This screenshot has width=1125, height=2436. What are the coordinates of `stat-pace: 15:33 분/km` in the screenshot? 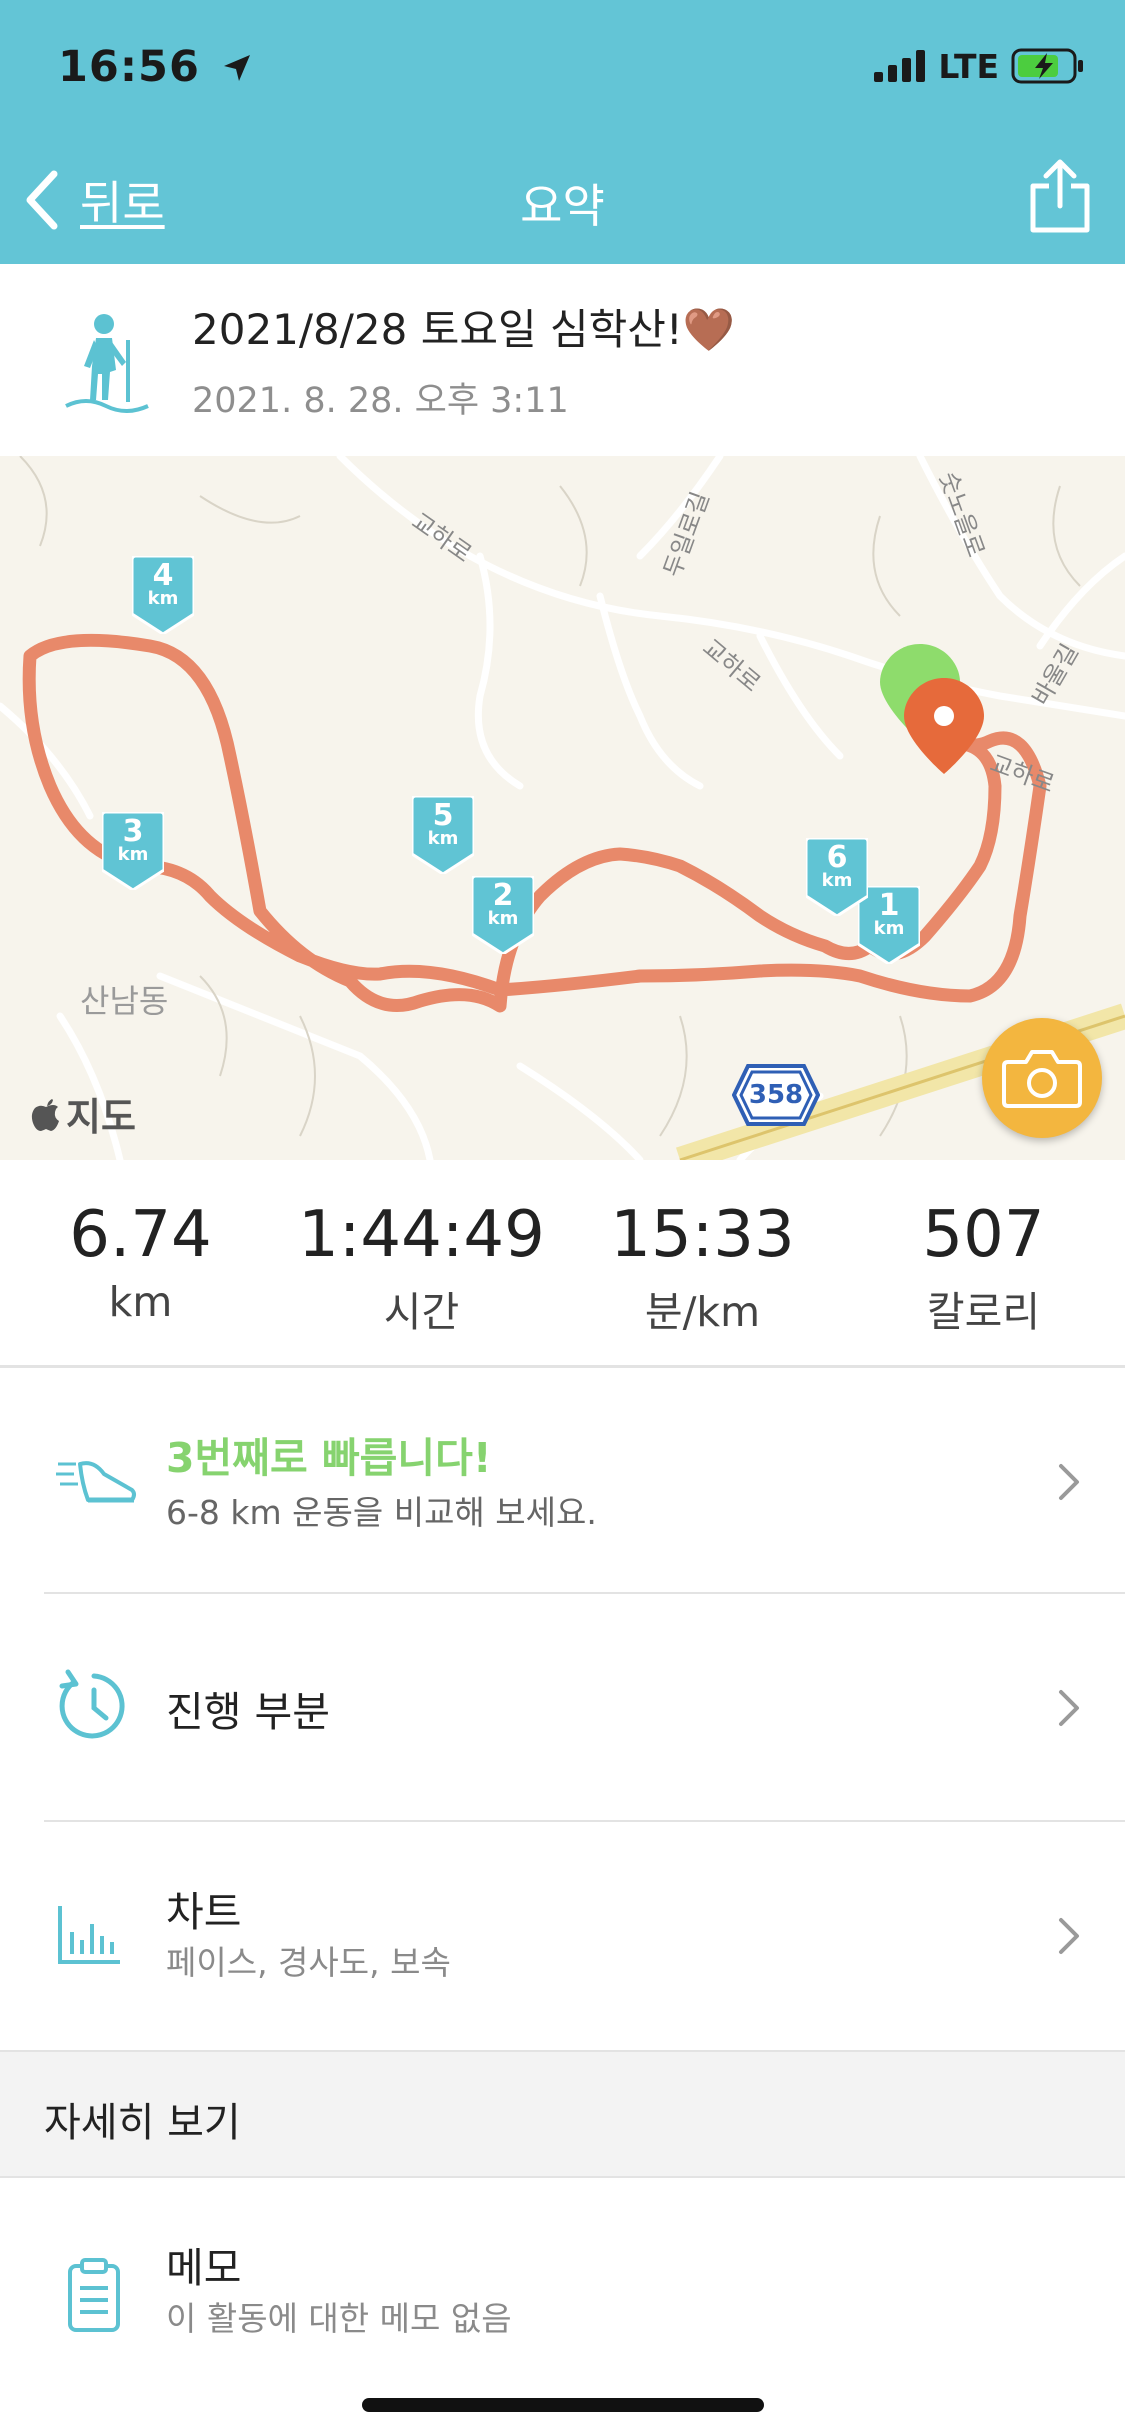 It's located at (702, 1268).